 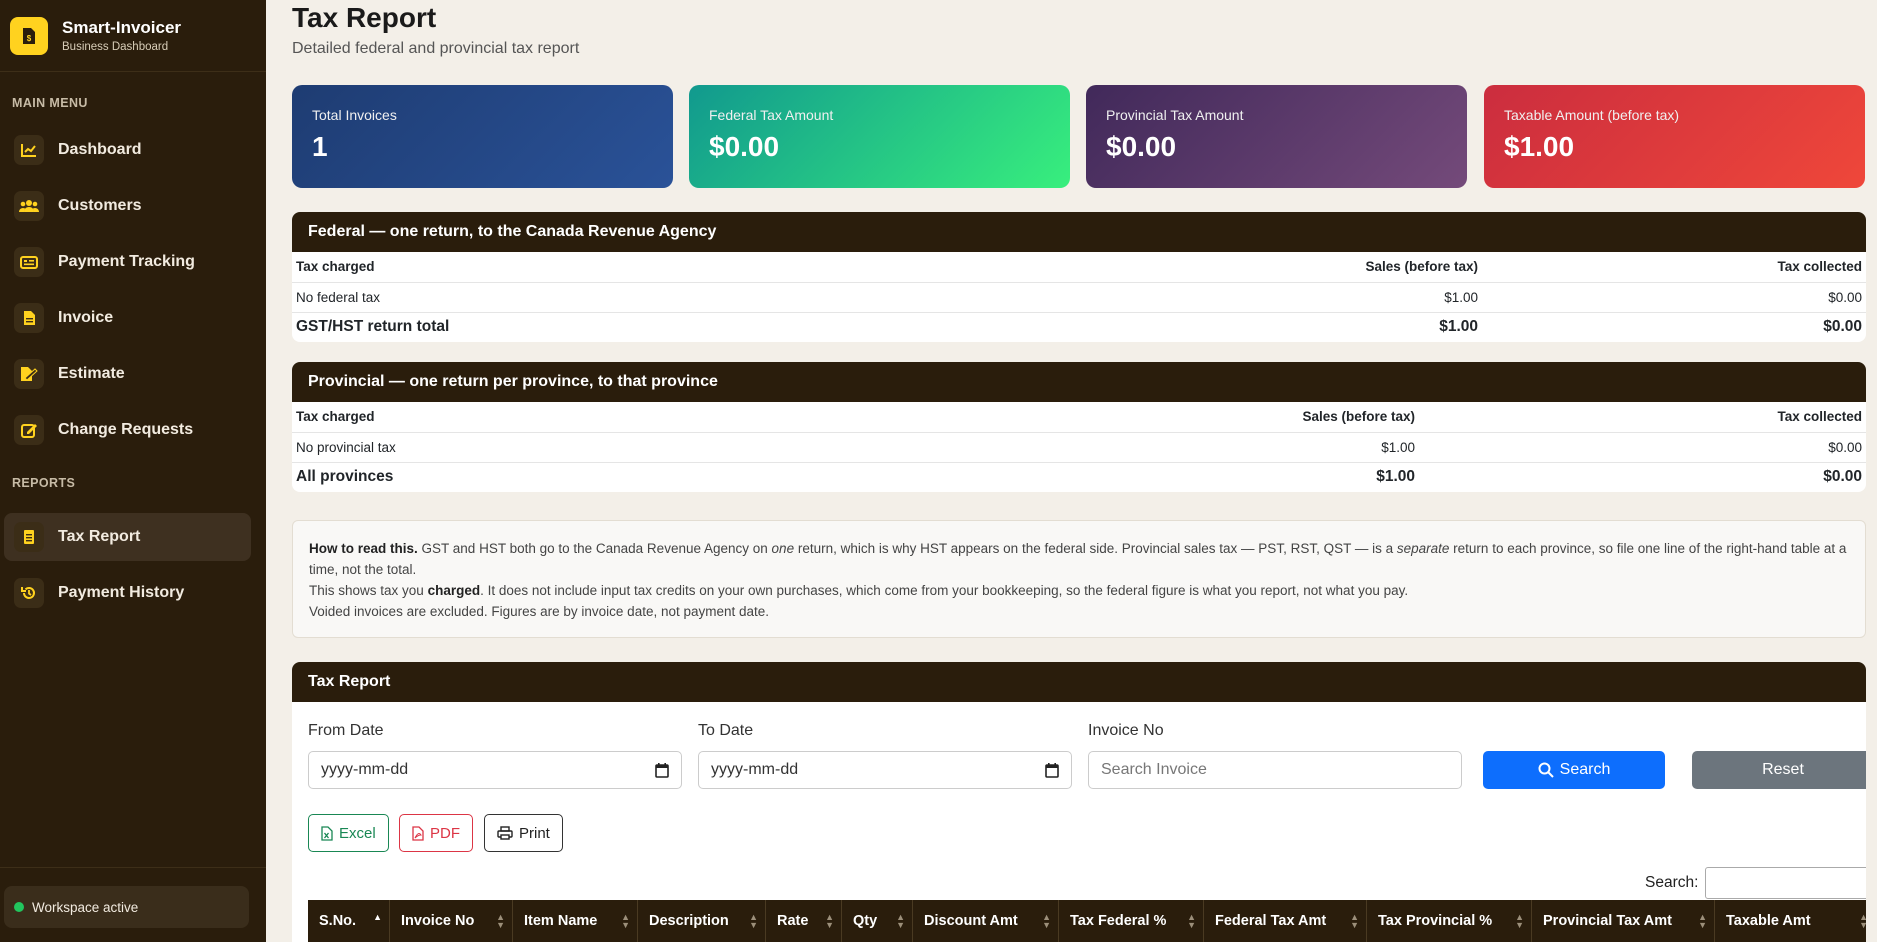 What do you see at coordinates (561, 921) in the screenshot?
I see `column-header-label: Item Name` at bounding box center [561, 921].